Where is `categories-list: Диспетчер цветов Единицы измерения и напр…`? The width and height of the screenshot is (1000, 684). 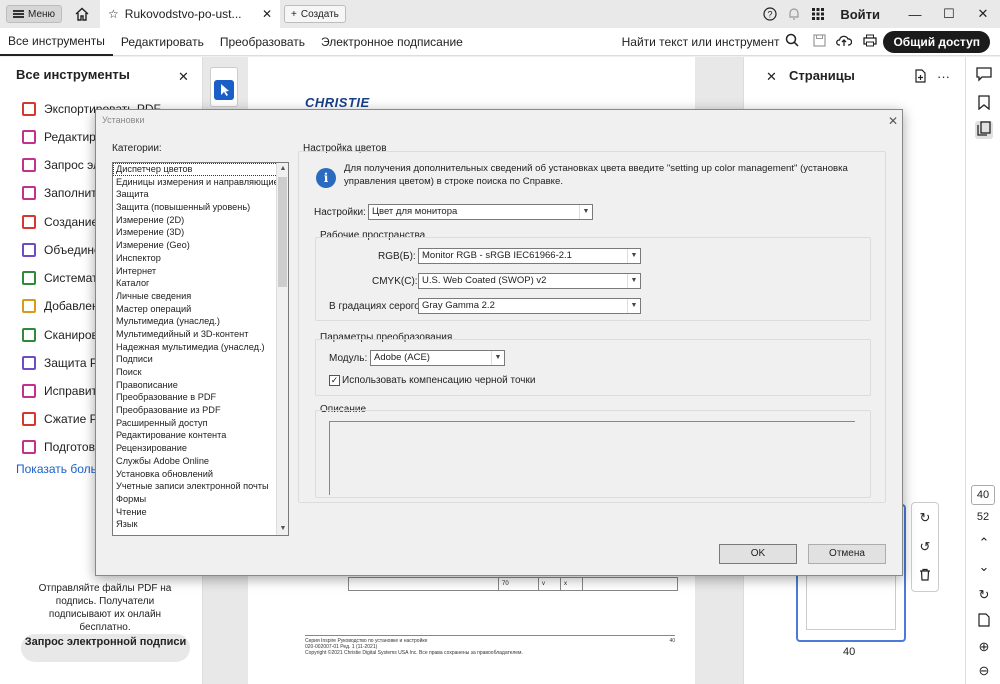
categories-list: Диспетчер цветов Единицы измерения и напр… is located at coordinates (200, 349).